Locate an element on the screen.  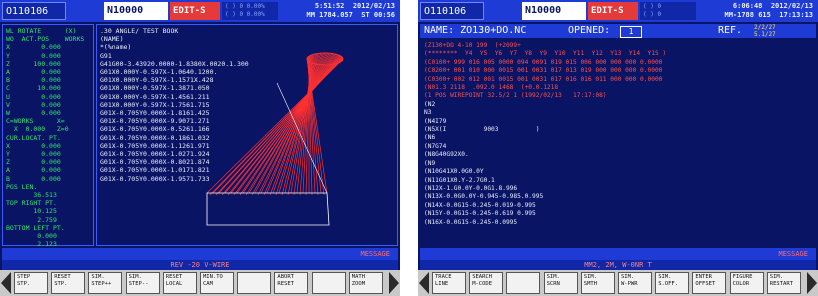
position-line: WL ROTATE (X) is located at coordinates (41, 31).